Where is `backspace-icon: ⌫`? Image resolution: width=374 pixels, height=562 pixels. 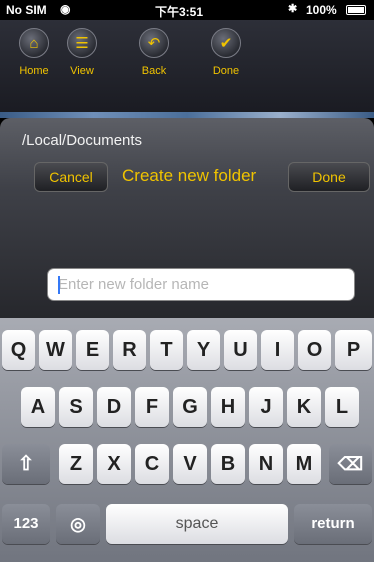 backspace-icon: ⌫ is located at coordinates (350, 464).